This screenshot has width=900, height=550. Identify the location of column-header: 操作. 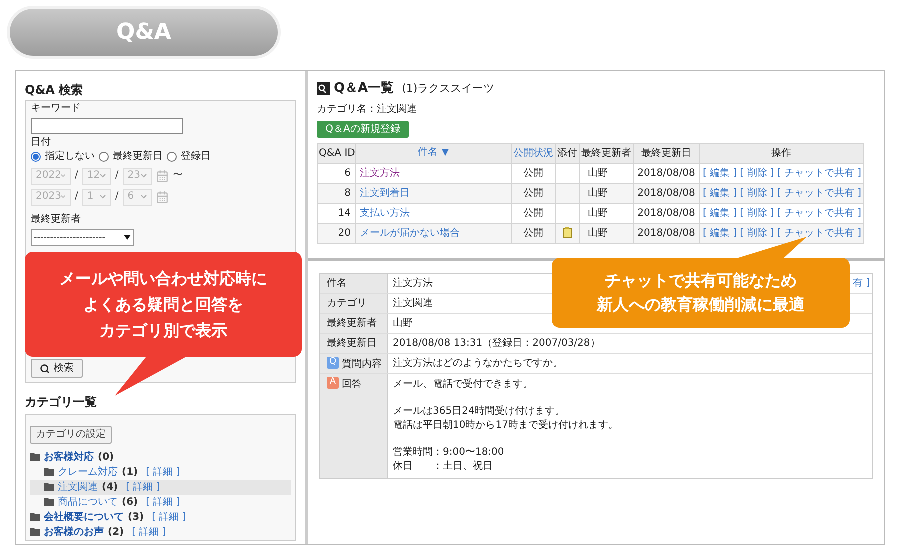
(782, 153).